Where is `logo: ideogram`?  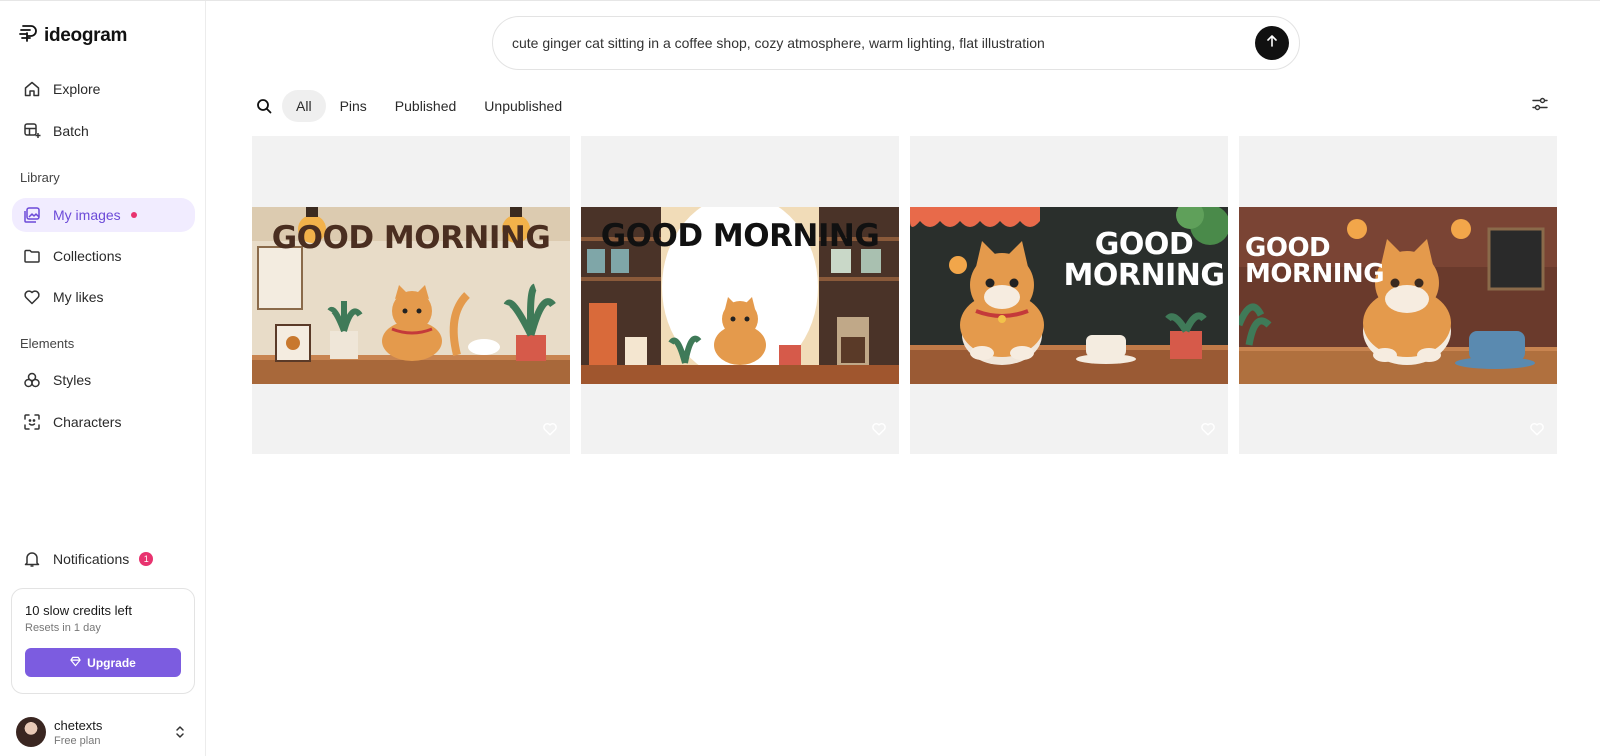 logo: ideogram is located at coordinates (72, 35).